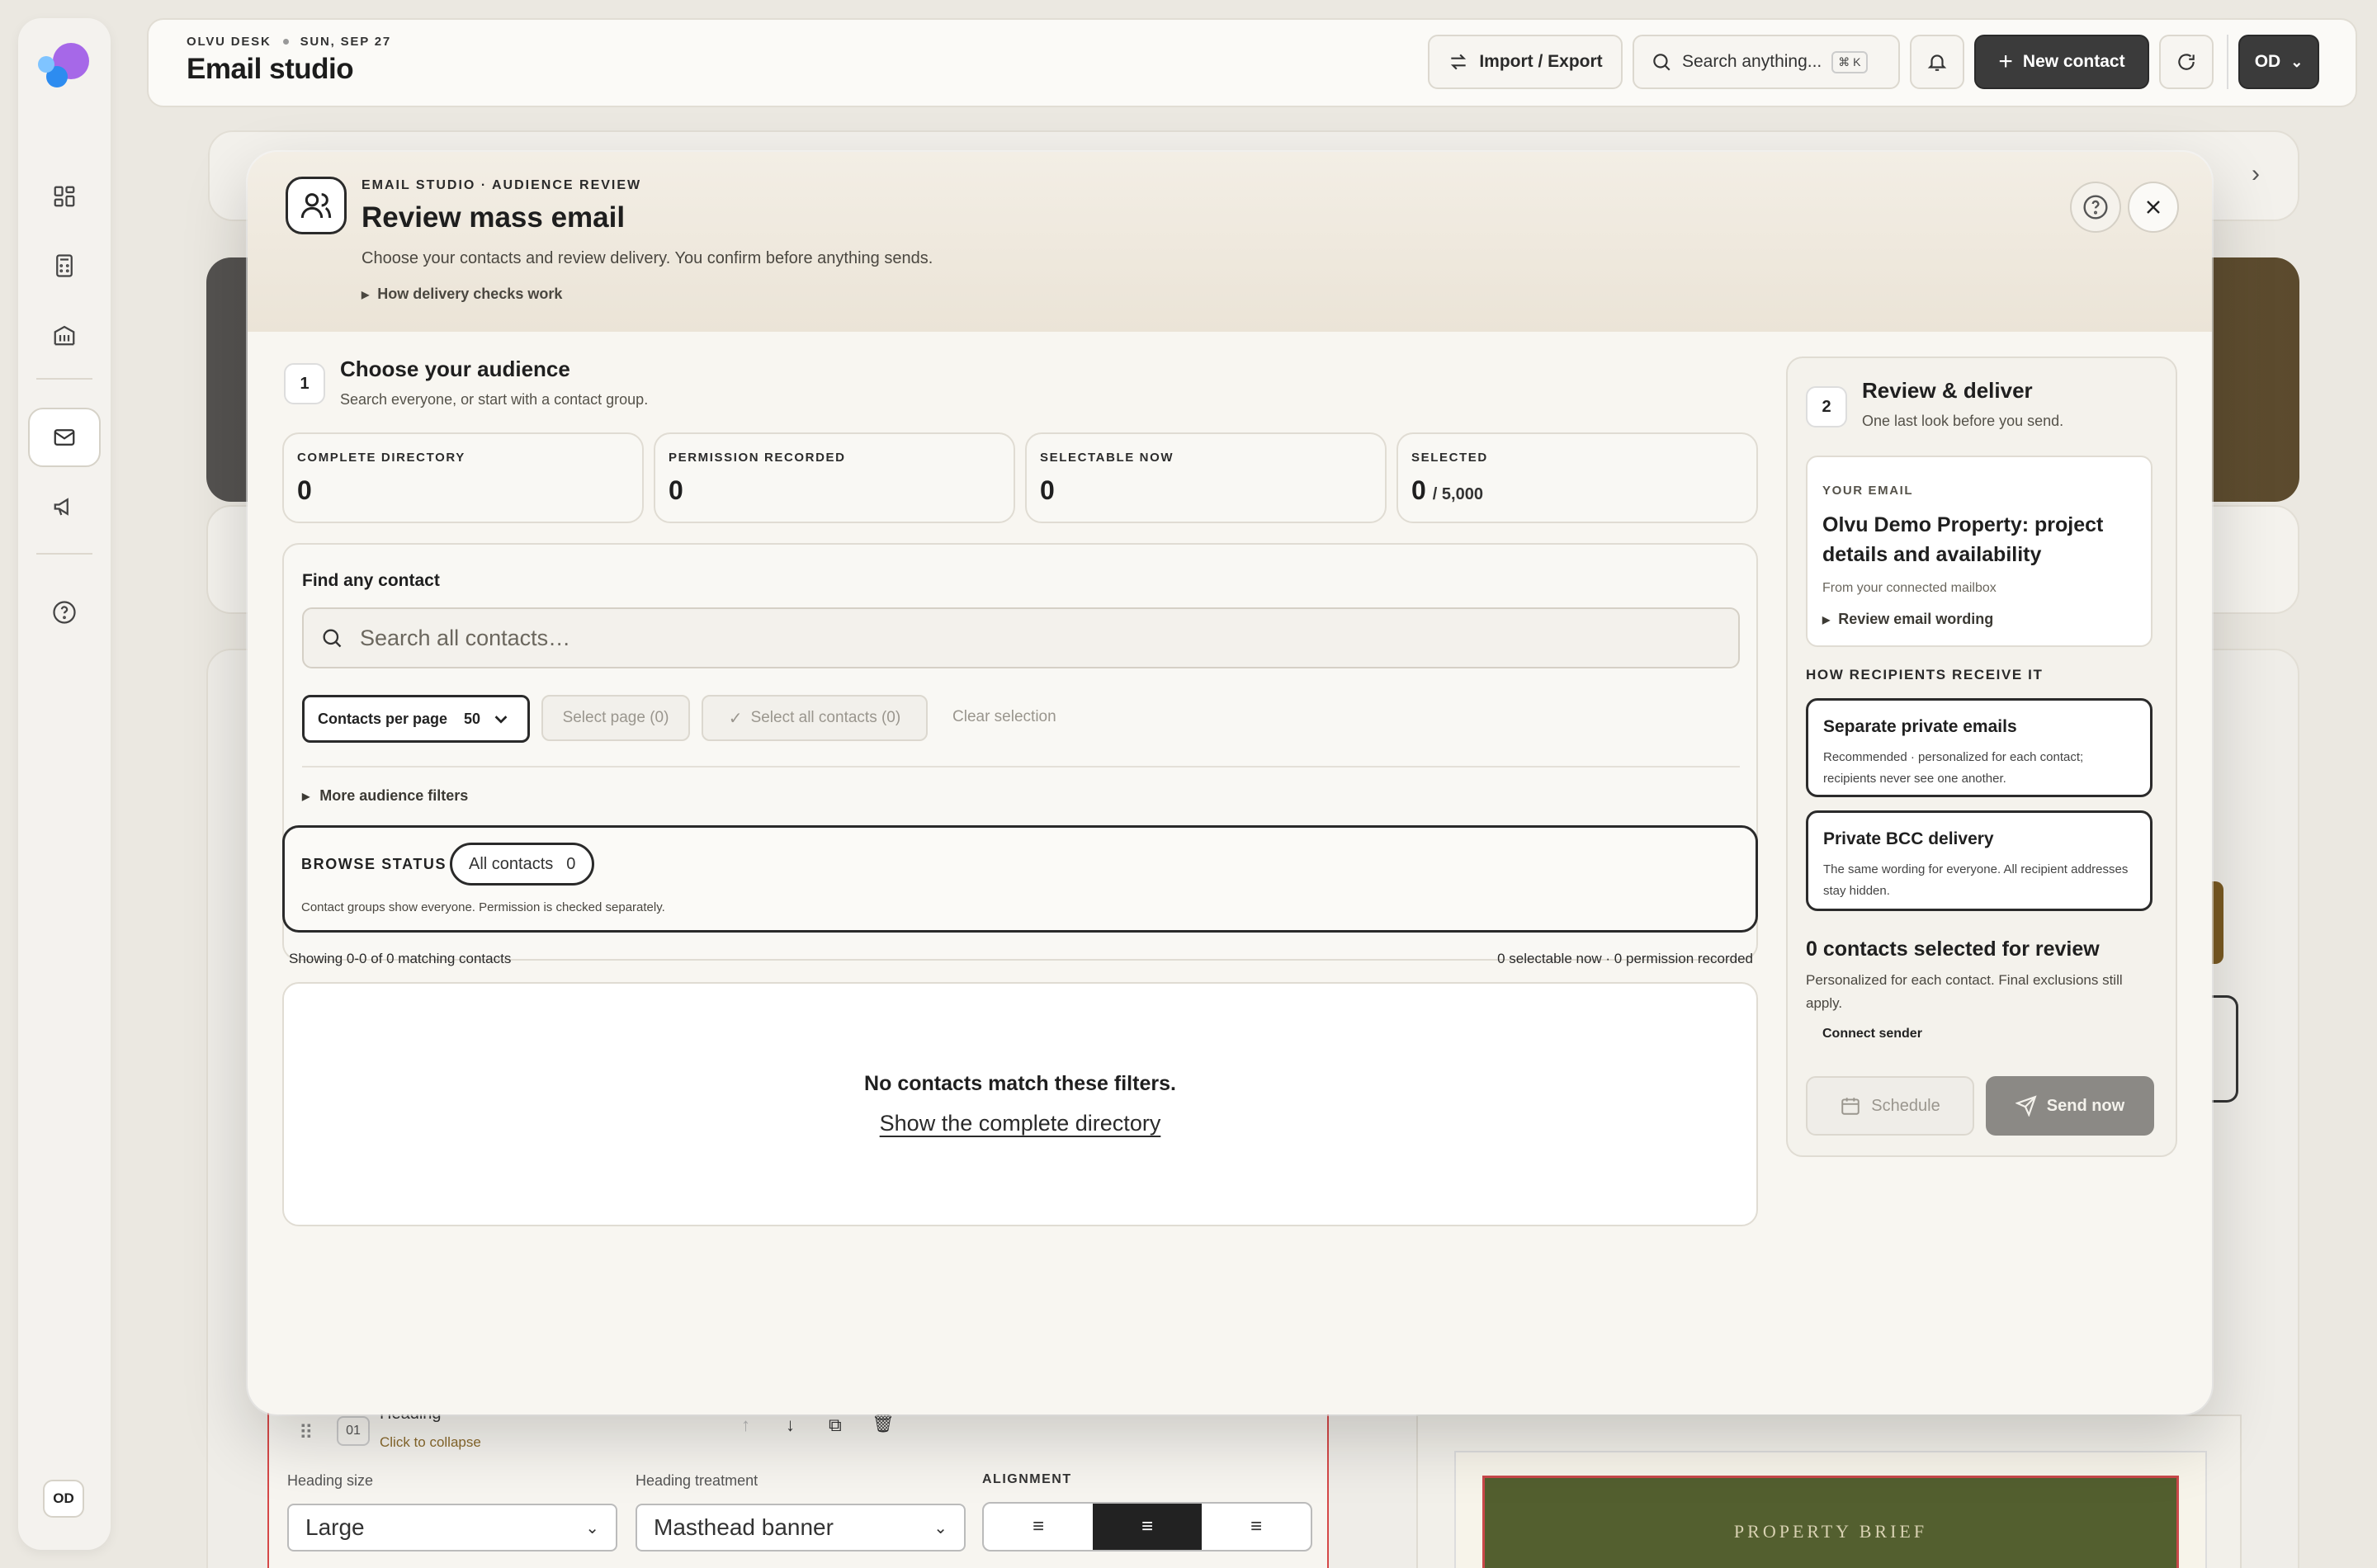  I want to click on clear-selection-button: Clear selection, so click(1004, 717).